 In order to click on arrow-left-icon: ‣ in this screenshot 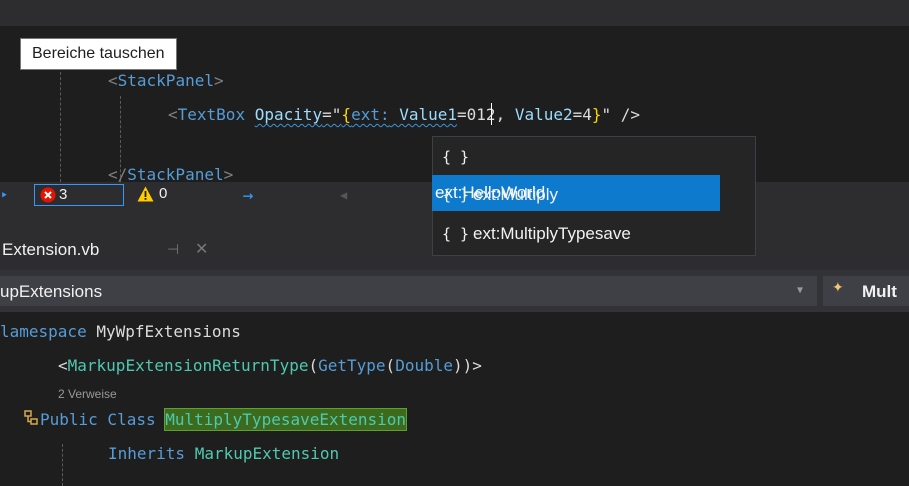, I will do `click(4, 196)`.